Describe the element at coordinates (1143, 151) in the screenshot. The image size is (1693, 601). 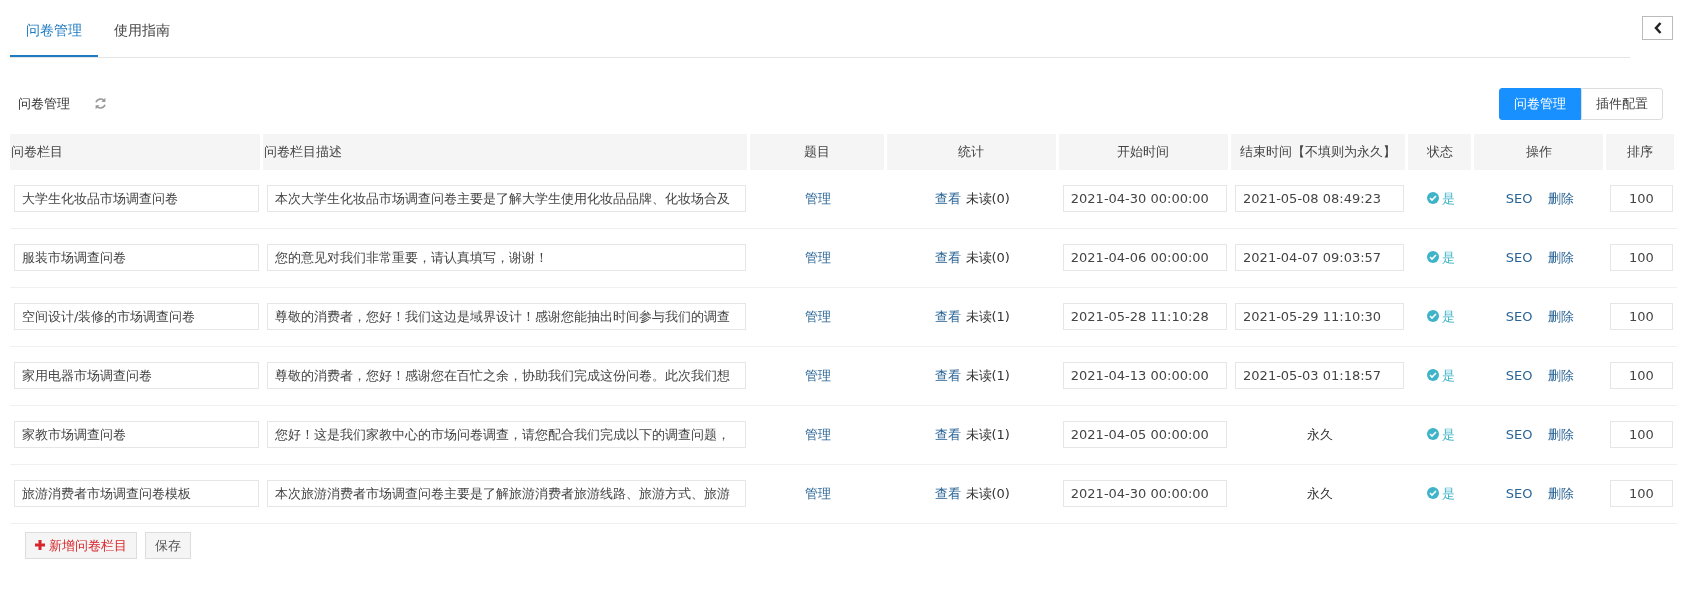
I see `column-header: 开始时间` at that location.